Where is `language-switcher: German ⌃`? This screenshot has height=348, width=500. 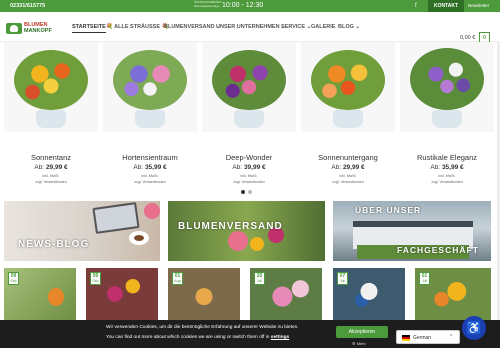
language-switcher: German ⌃ is located at coordinates (428, 337).